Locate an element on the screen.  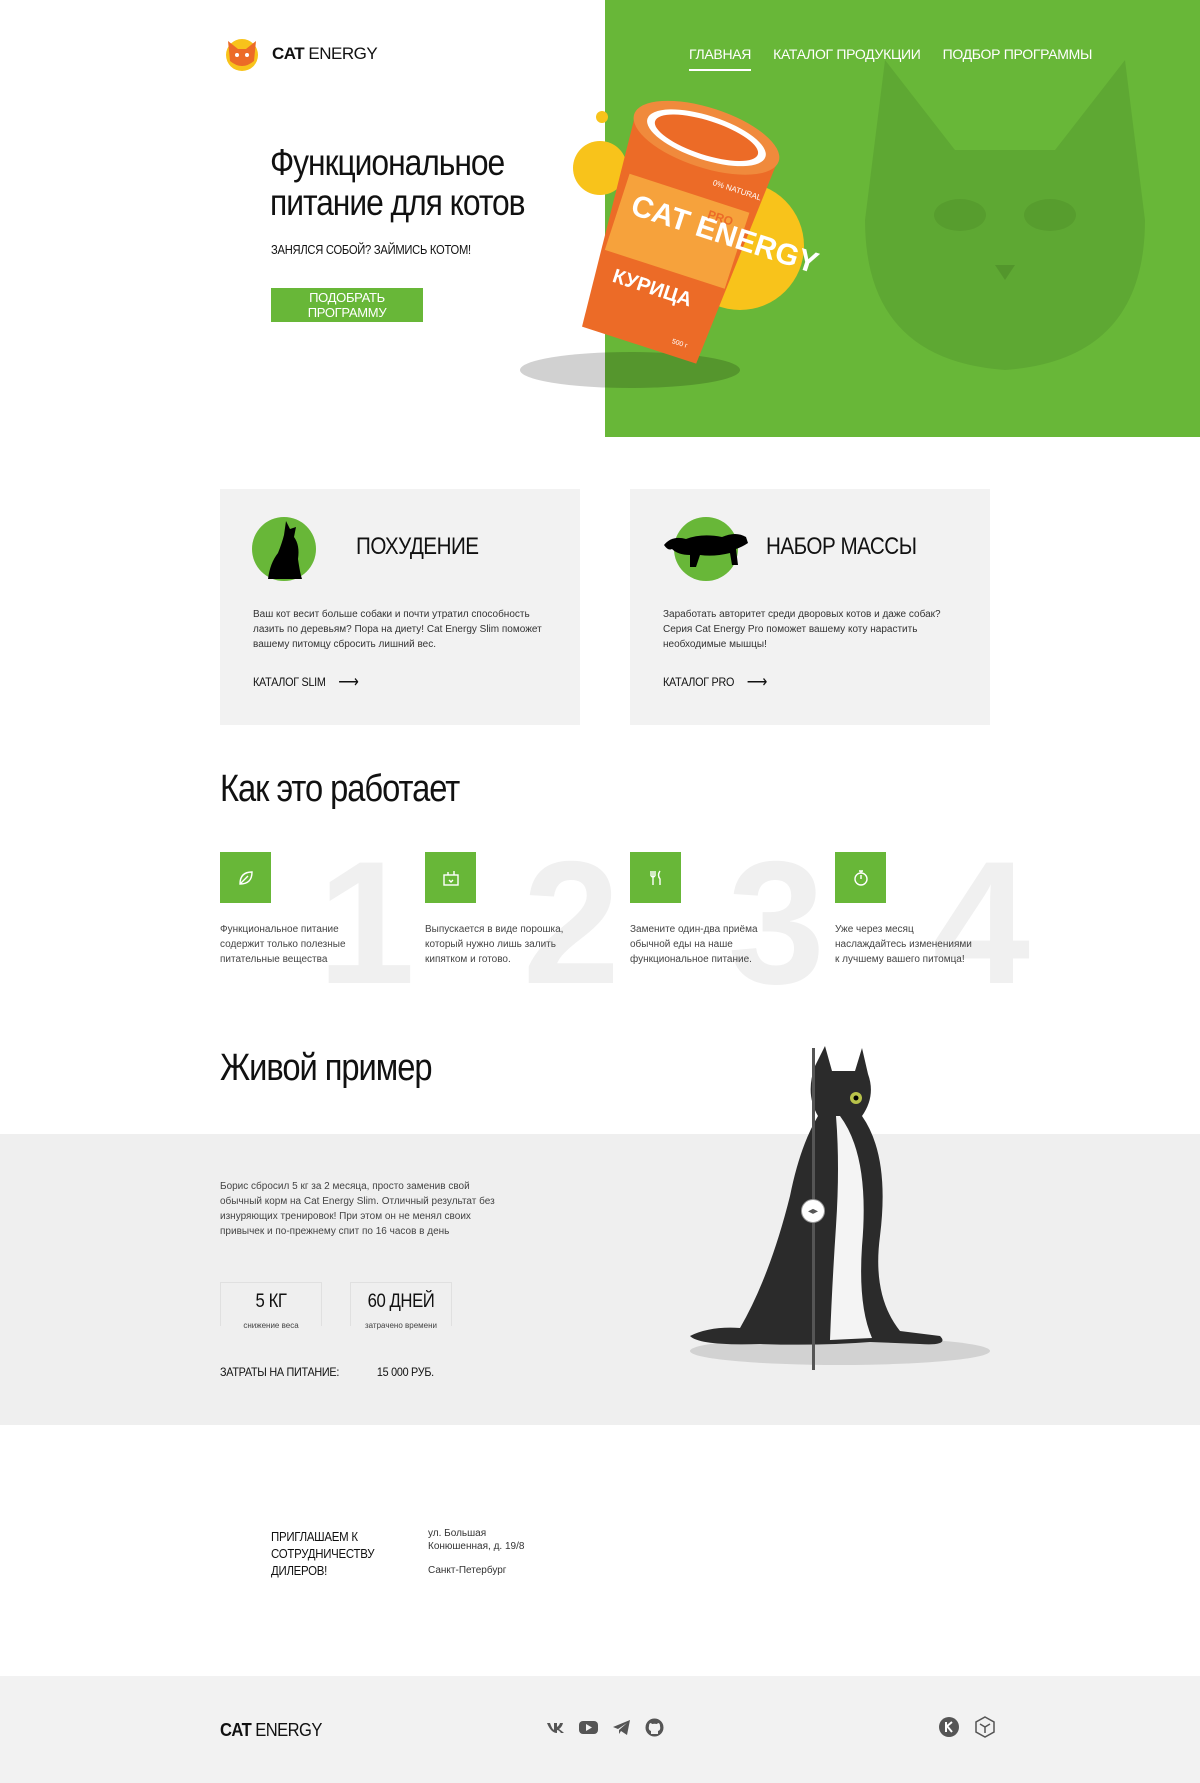
logo-brand-rest: ENERGY is located at coordinates (341, 53).